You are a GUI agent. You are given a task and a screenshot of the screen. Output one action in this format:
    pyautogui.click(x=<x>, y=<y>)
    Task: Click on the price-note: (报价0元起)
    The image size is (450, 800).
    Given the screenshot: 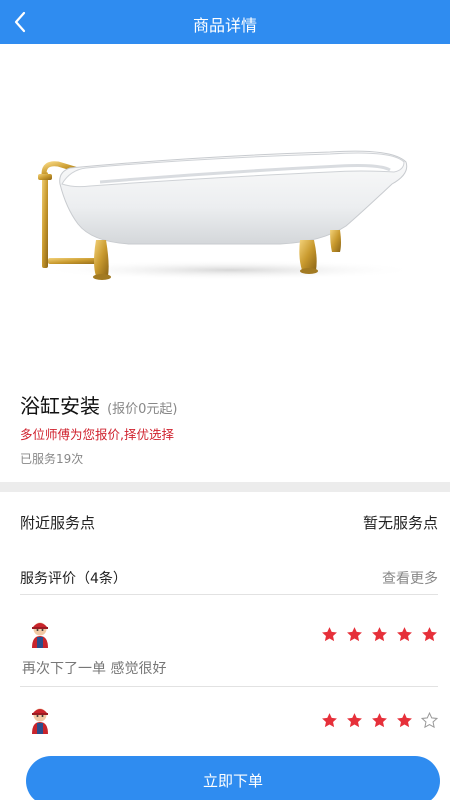 What is the action you would take?
    pyautogui.click(x=142, y=409)
    